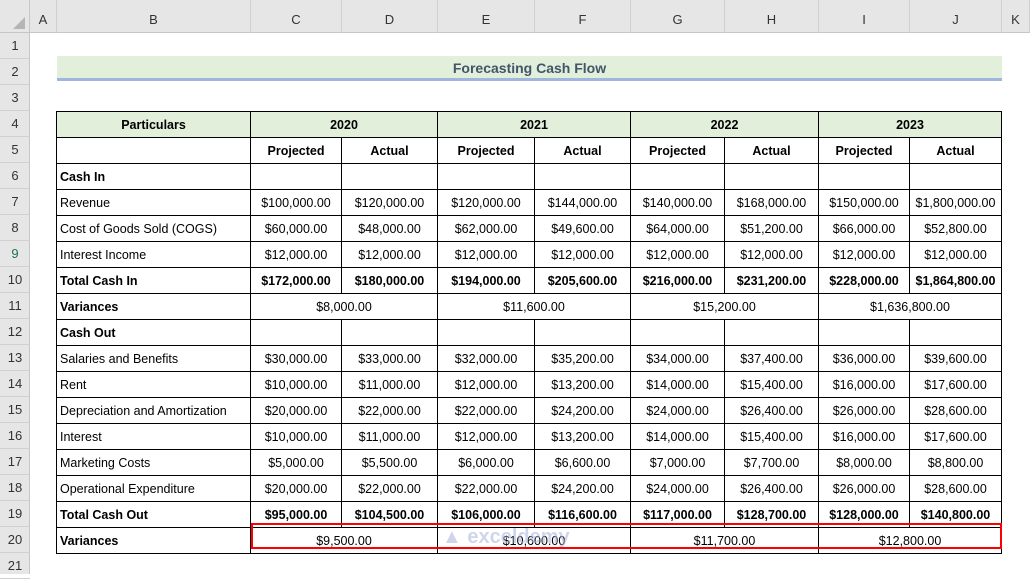 This screenshot has width=1030, height=579. I want to click on value-cell: $49,600.00, so click(582, 228).